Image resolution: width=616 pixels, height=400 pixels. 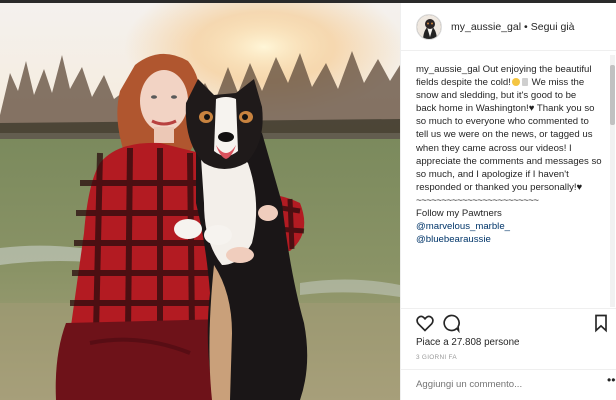 I want to click on black-heart-icon: ♥, so click(x=531, y=109).